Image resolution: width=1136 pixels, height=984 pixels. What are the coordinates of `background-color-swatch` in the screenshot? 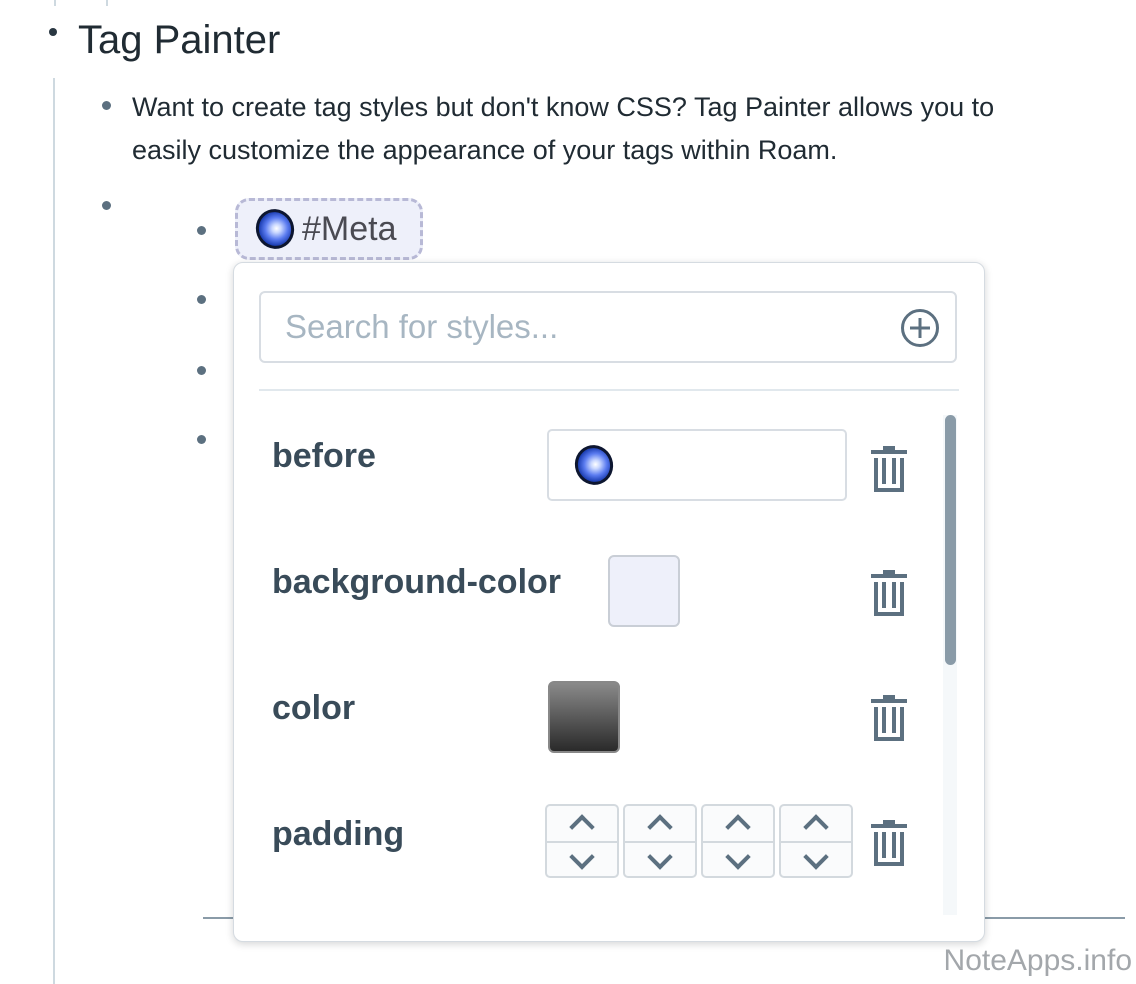 It's located at (644, 591).